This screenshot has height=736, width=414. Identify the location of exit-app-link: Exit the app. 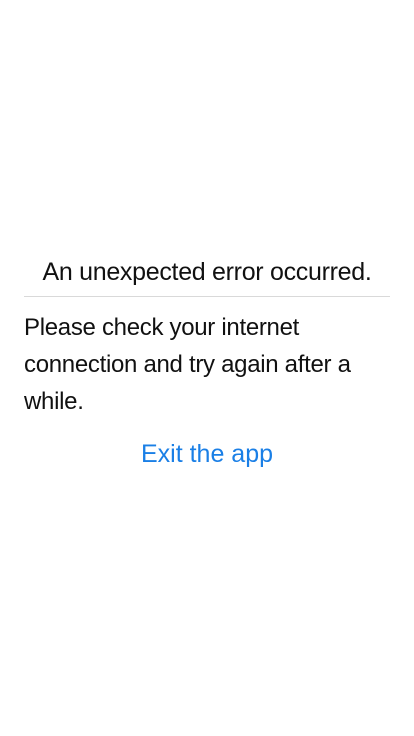
(207, 454).